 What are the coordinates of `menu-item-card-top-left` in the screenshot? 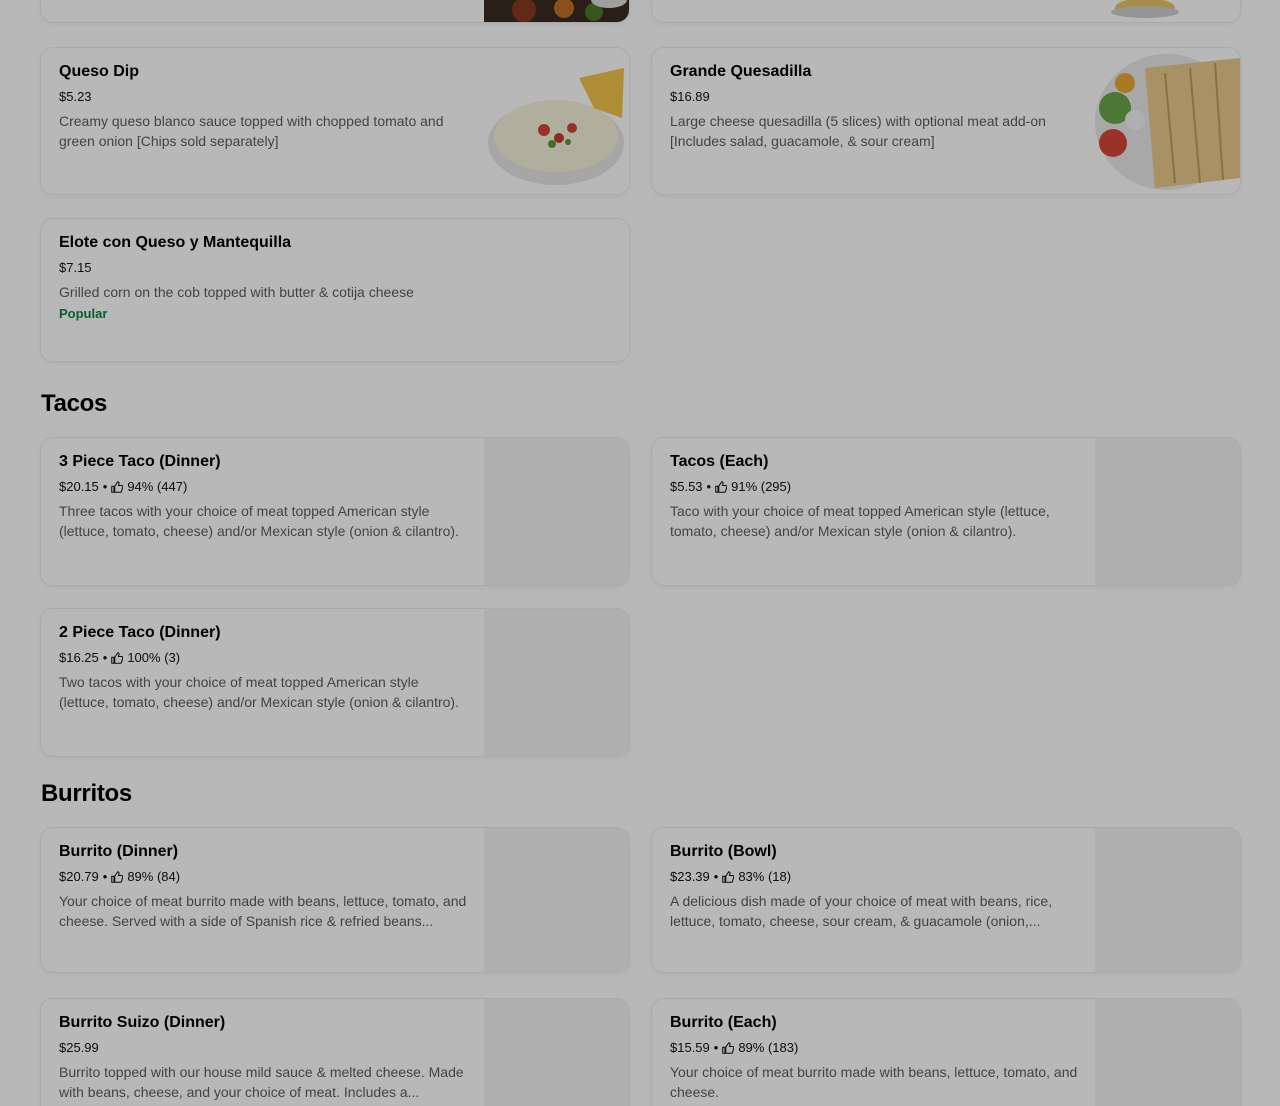 It's located at (335, 11).